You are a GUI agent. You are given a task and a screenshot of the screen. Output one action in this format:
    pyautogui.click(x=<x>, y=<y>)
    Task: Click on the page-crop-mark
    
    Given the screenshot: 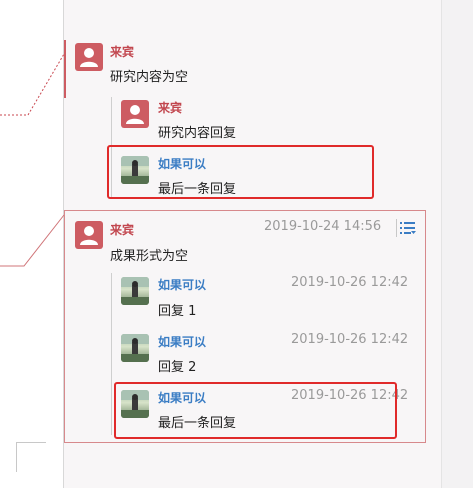 What is the action you would take?
    pyautogui.click(x=31, y=457)
    